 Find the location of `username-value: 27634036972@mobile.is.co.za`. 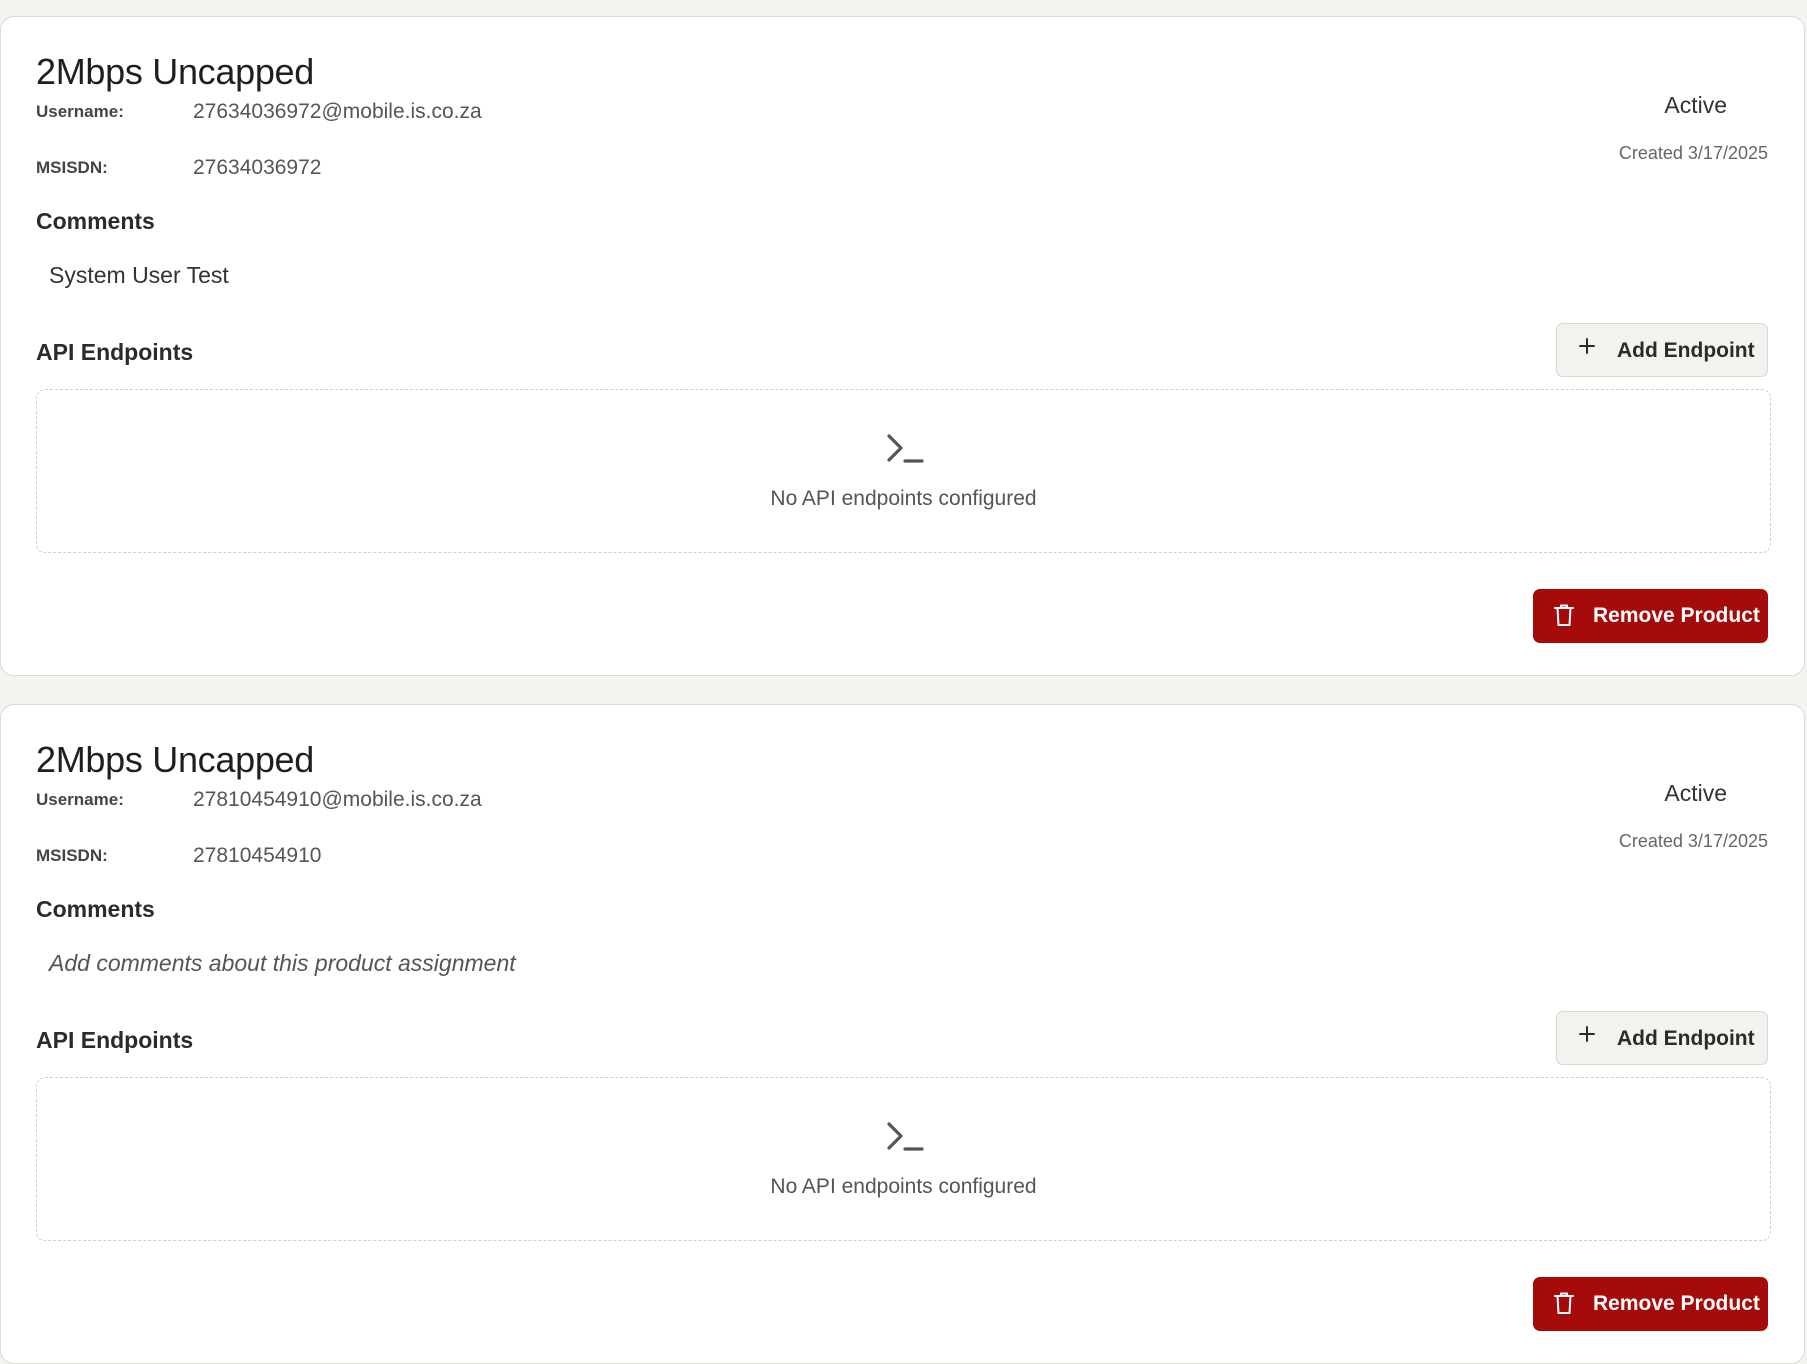

username-value: 27634036972@mobile.is.co.za is located at coordinates (337, 111).